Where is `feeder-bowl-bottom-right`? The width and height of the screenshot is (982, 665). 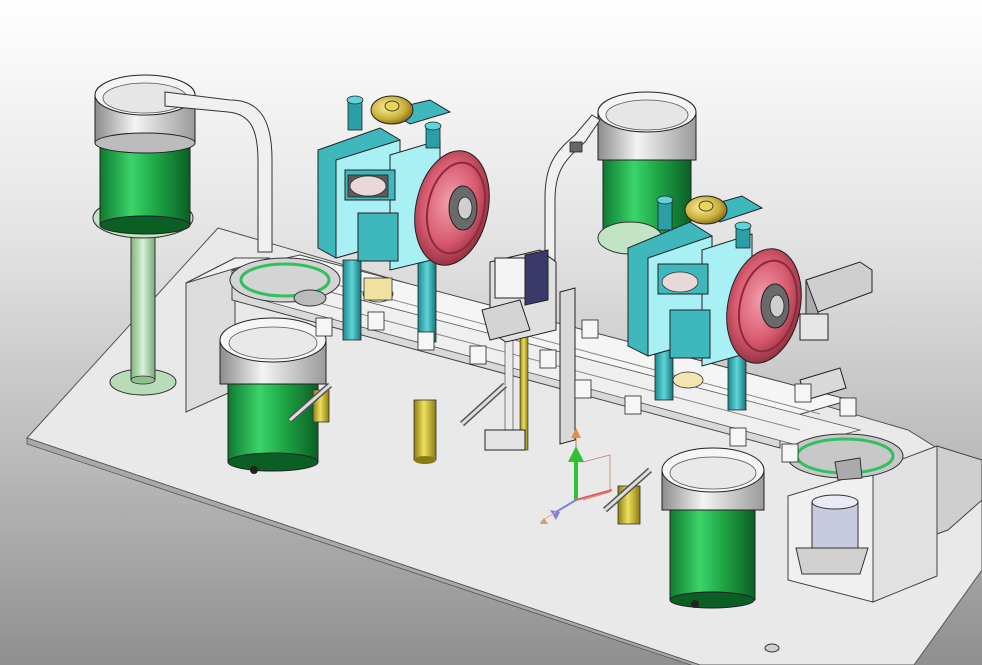
feeder-bowl-bottom-right is located at coordinates (713, 528).